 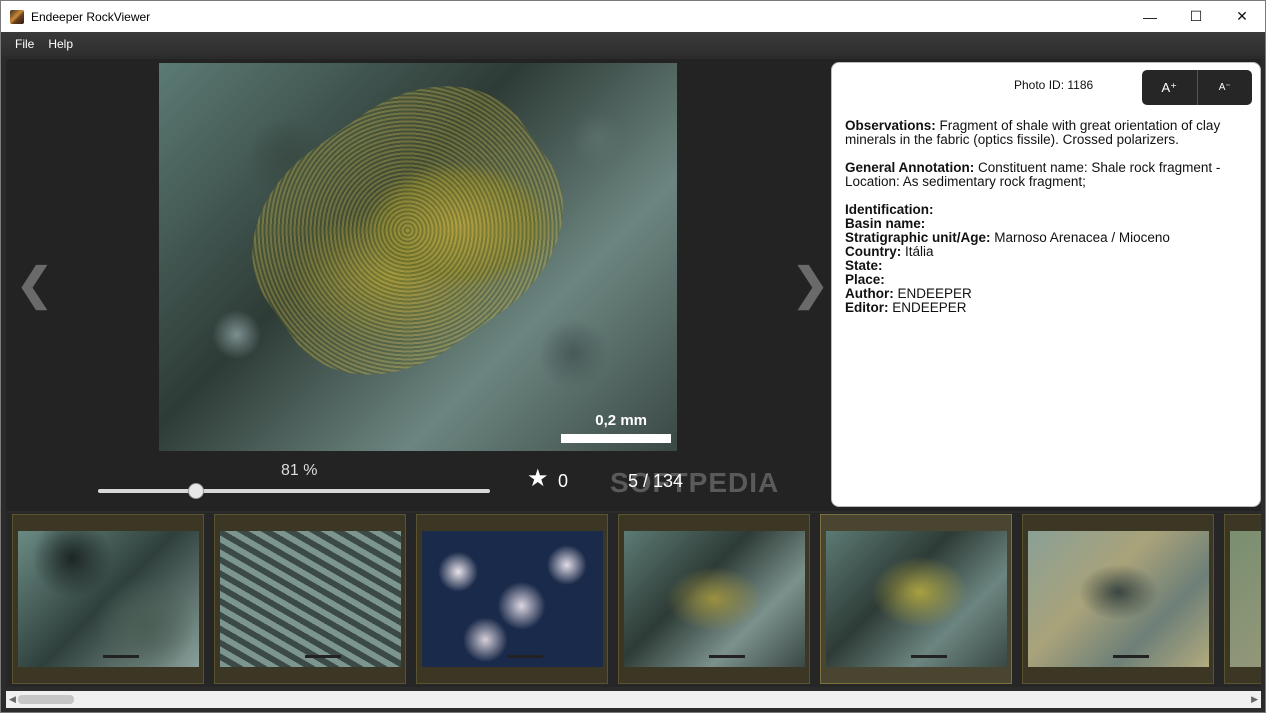 I want to click on zoom-level: 81 %, so click(x=299, y=470).